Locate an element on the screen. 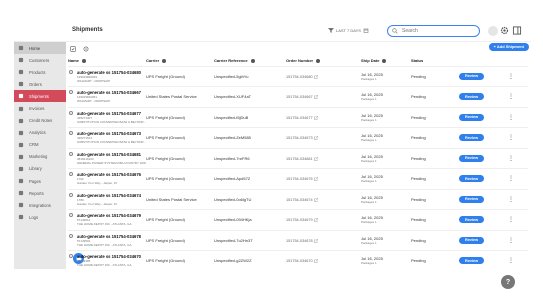 The image size is (543, 305). order-number: 151754-034670 is located at coordinates (299, 261).